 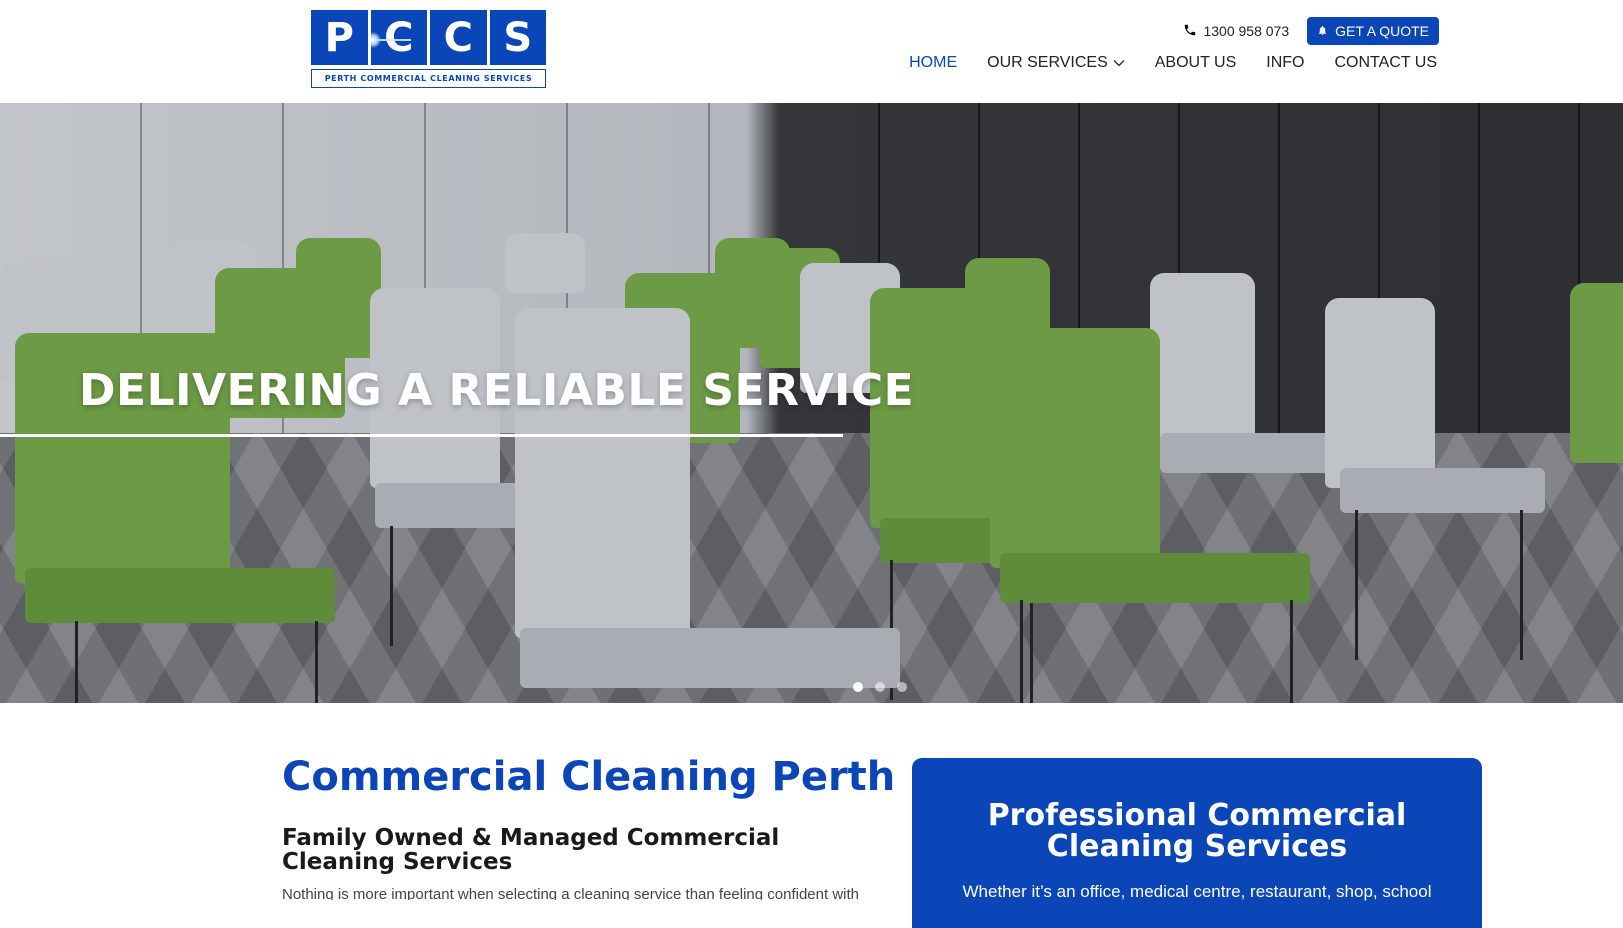 I want to click on nav-item-our-services-label: OUR SERVICES, so click(x=1047, y=62).